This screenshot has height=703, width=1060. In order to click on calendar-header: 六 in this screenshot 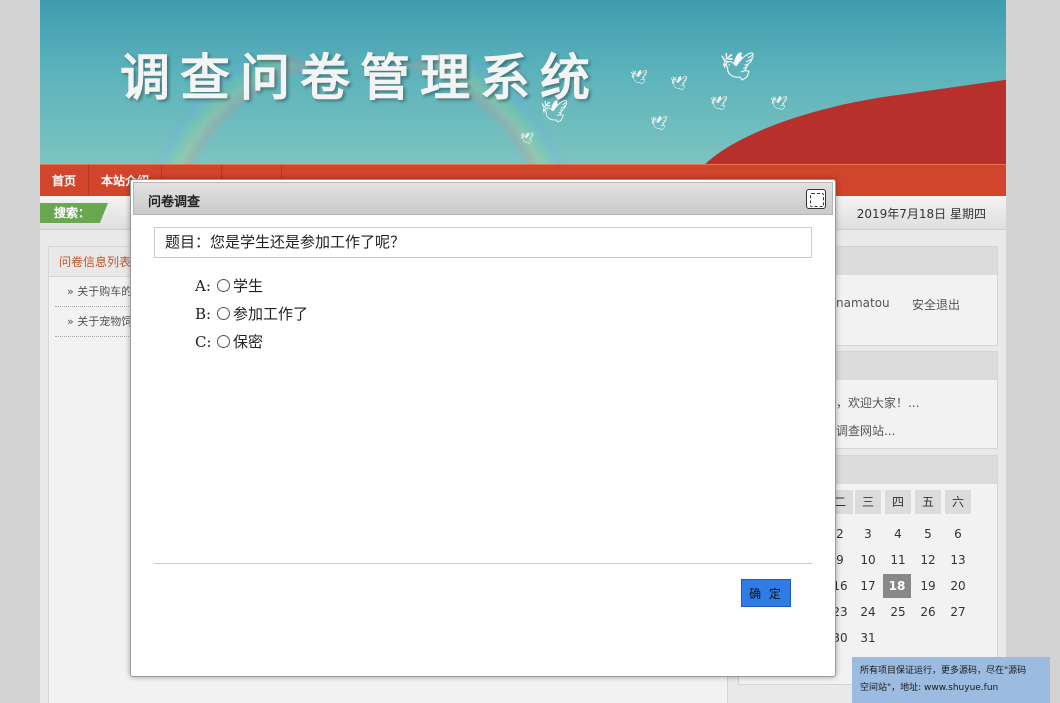, I will do `click(958, 502)`.